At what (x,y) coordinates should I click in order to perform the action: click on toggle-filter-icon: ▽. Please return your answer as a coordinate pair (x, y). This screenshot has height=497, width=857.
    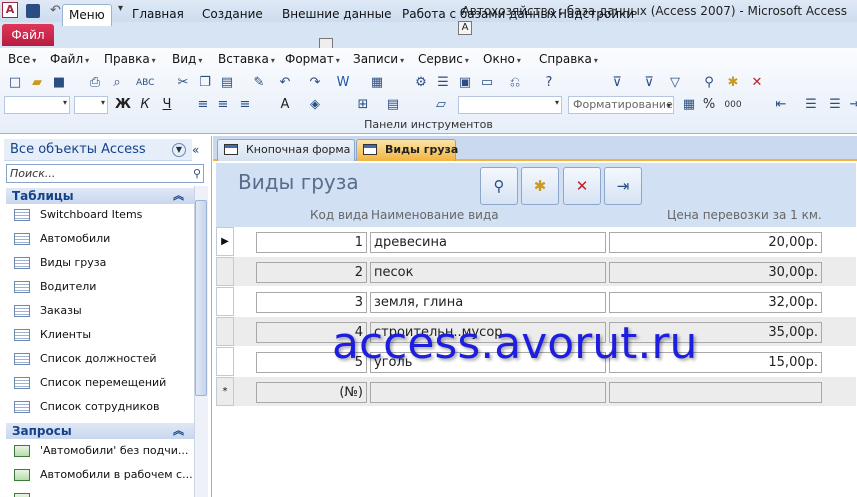
    Looking at the image, I should click on (675, 83).